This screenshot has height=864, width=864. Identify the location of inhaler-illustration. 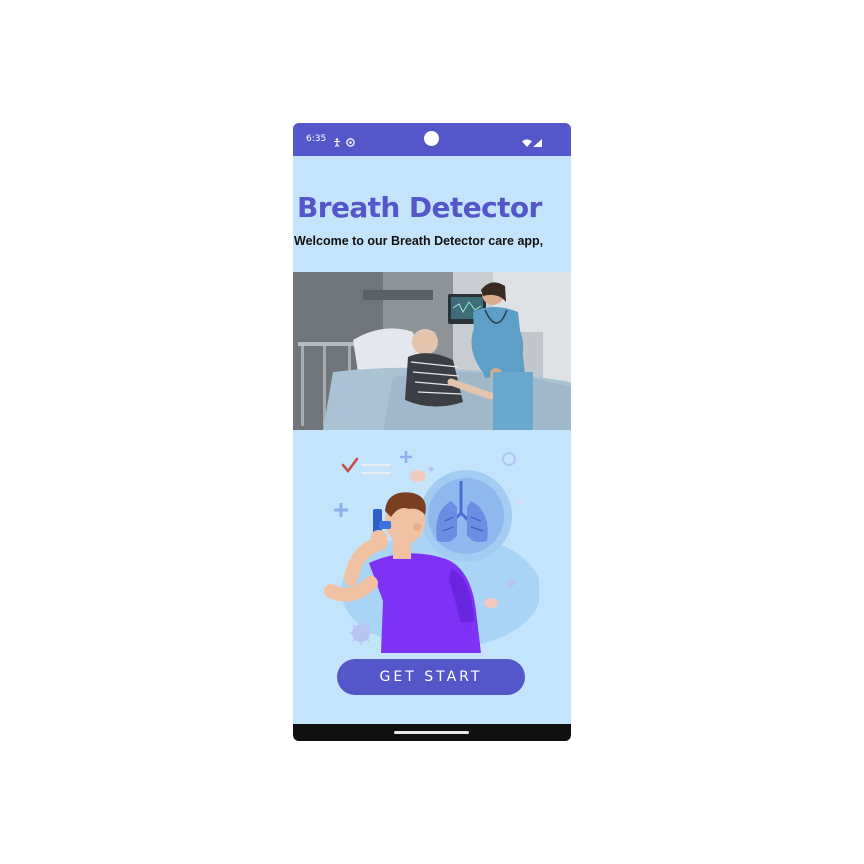
(431, 552).